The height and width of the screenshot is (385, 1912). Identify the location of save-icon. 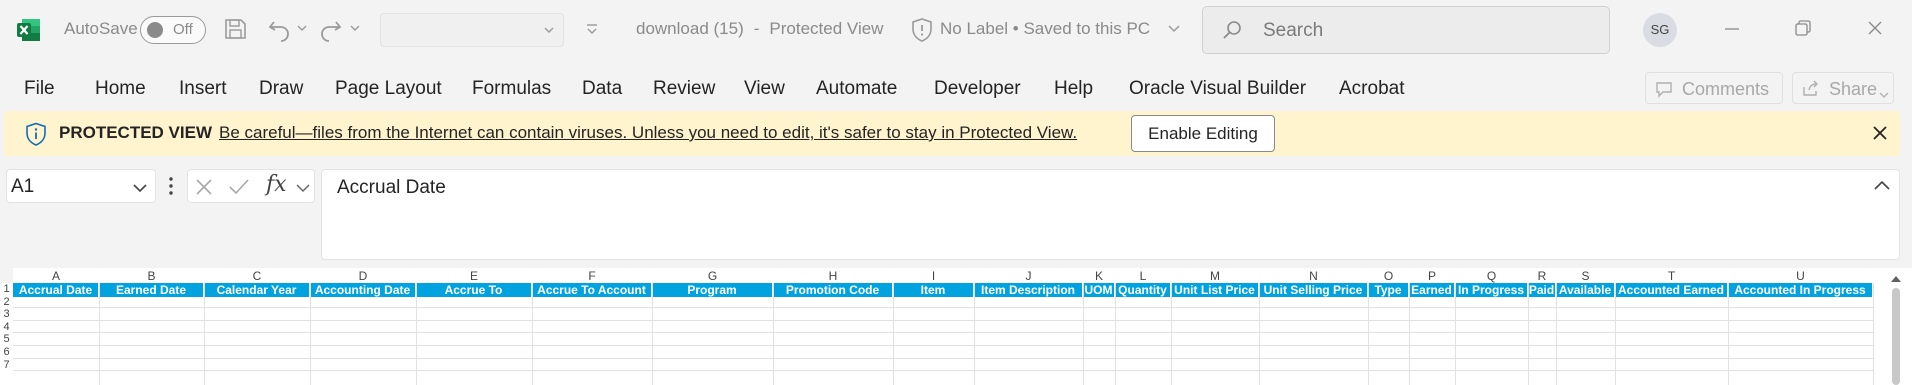
(235, 29).